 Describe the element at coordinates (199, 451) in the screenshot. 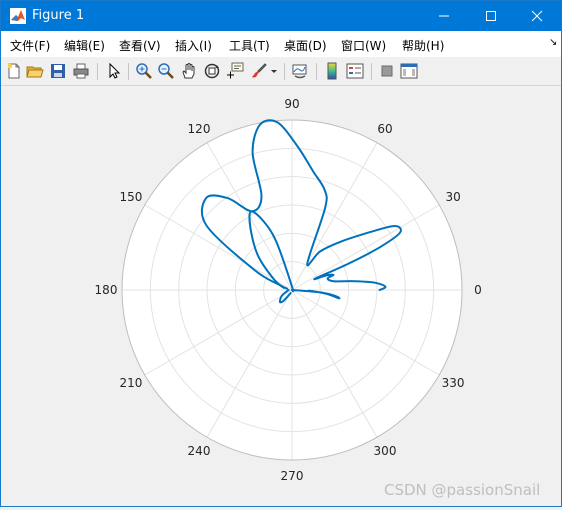

I see `theta-tick-label: 240` at that location.